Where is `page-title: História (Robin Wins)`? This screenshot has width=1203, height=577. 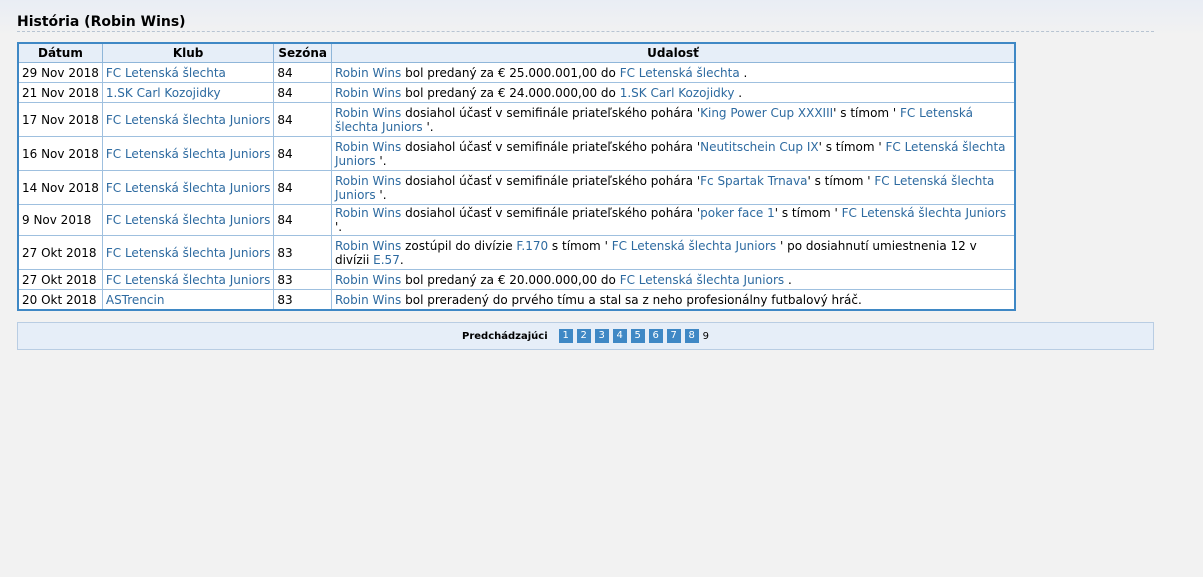 page-title: História (Robin Wins) is located at coordinates (101, 22).